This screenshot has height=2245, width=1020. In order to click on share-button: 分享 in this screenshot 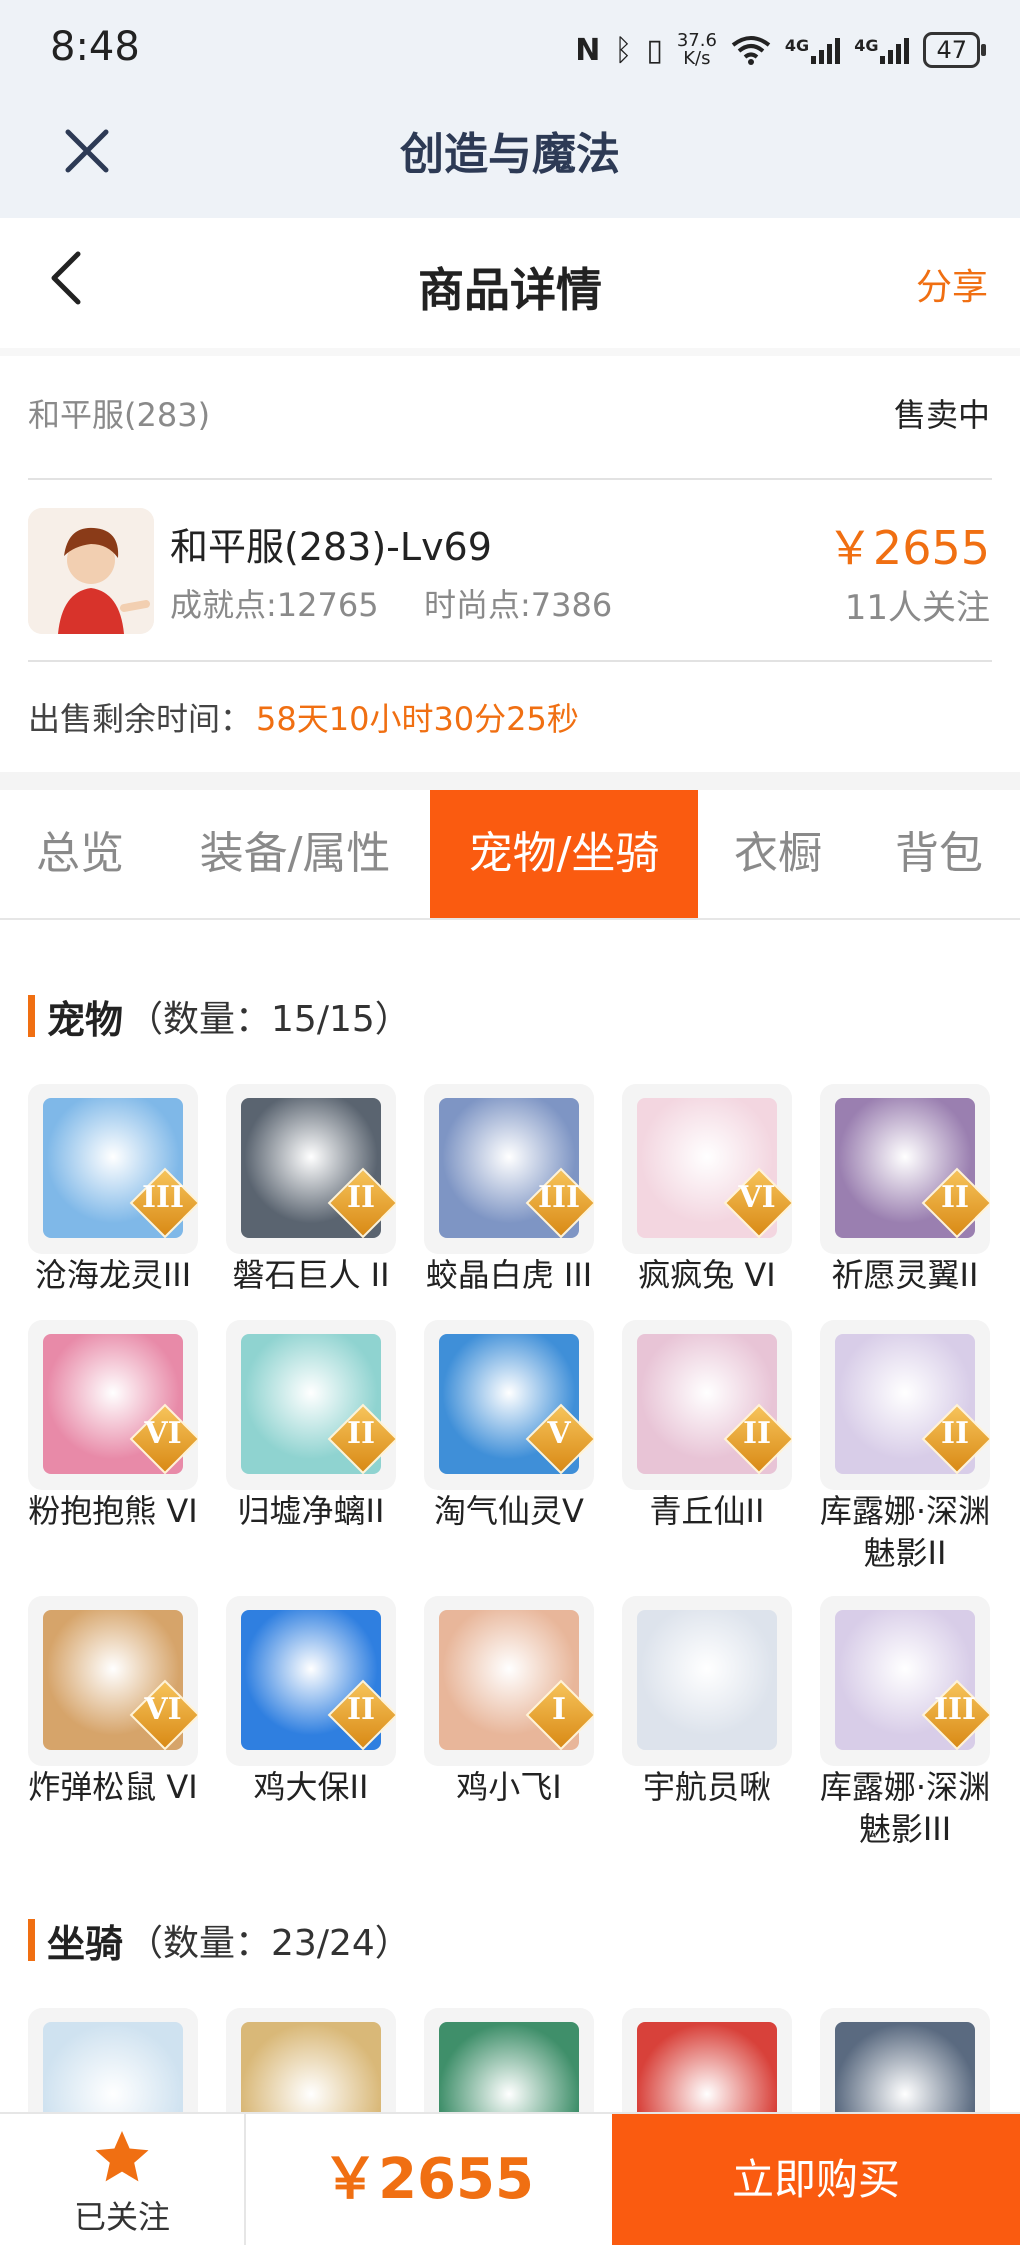, I will do `click(952, 284)`.